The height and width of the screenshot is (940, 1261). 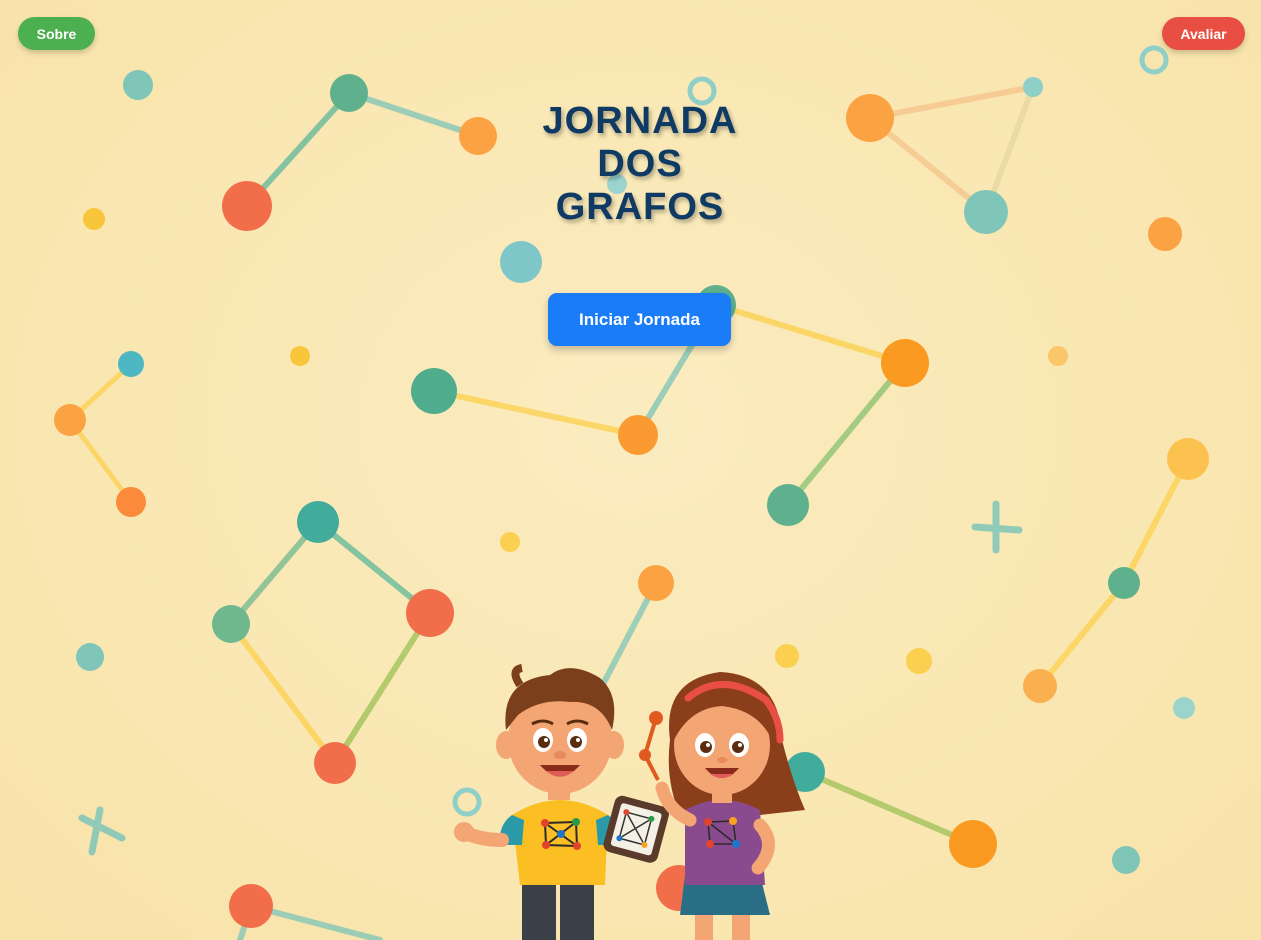 I want to click on title-line: GRAFOS, so click(x=640, y=207).